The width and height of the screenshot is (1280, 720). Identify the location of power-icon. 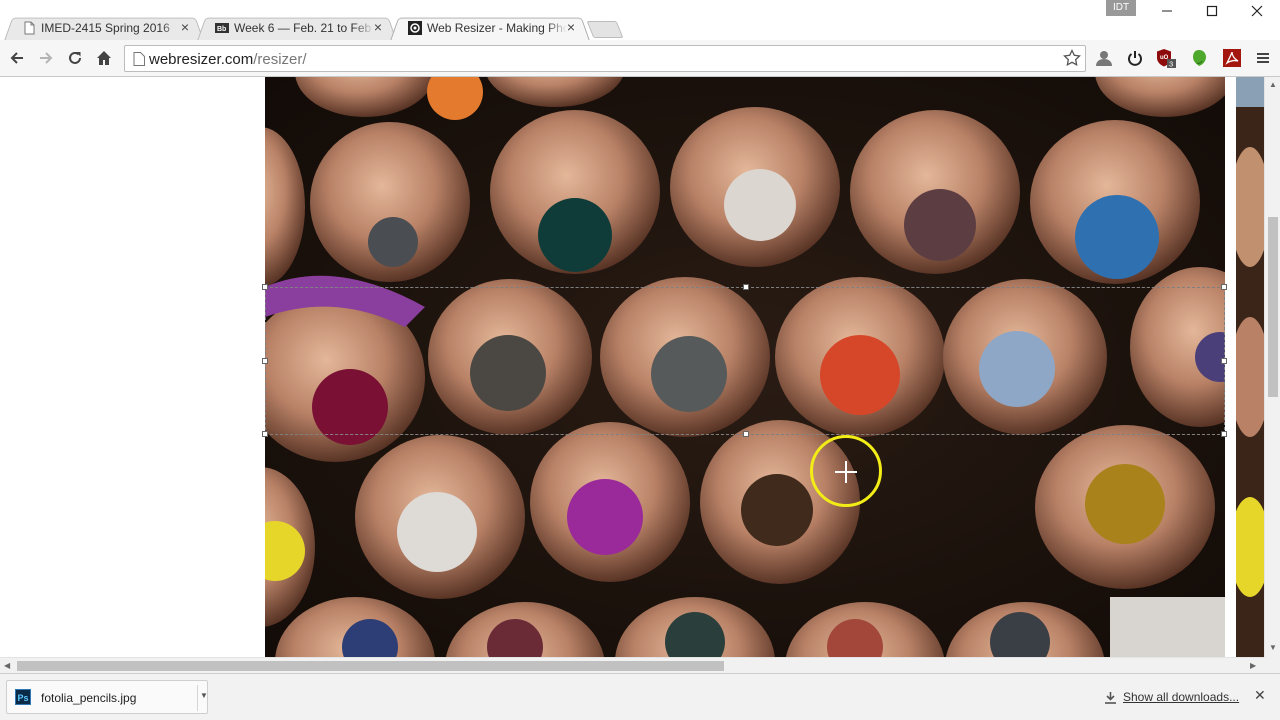
(1135, 58).